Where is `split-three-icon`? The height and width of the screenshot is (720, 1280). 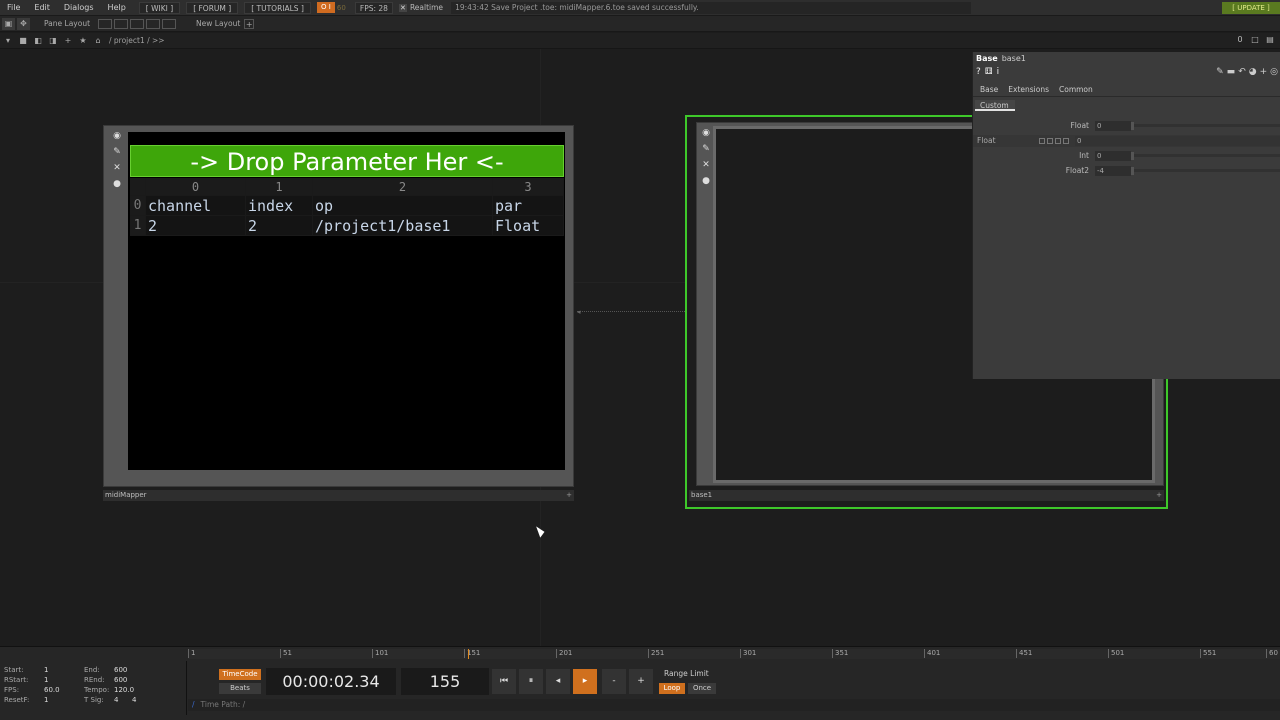 split-three-icon is located at coordinates (153, 23).